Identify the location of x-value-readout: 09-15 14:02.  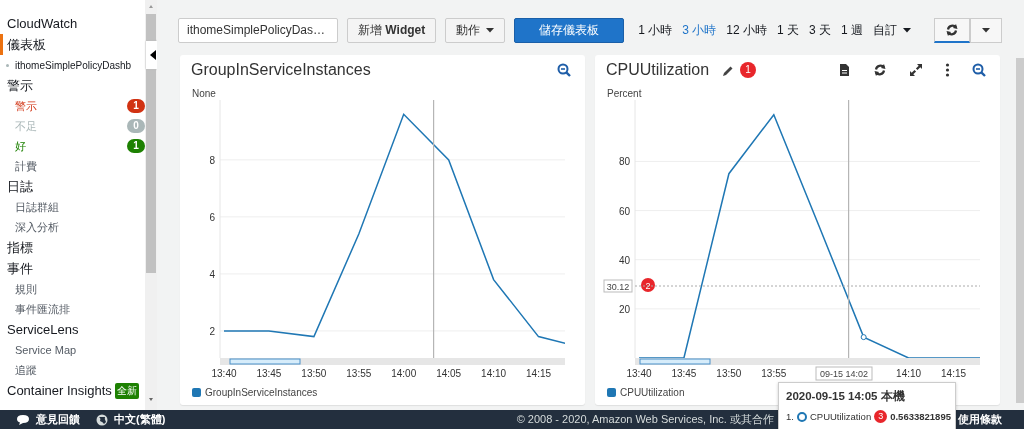
(844, 373).